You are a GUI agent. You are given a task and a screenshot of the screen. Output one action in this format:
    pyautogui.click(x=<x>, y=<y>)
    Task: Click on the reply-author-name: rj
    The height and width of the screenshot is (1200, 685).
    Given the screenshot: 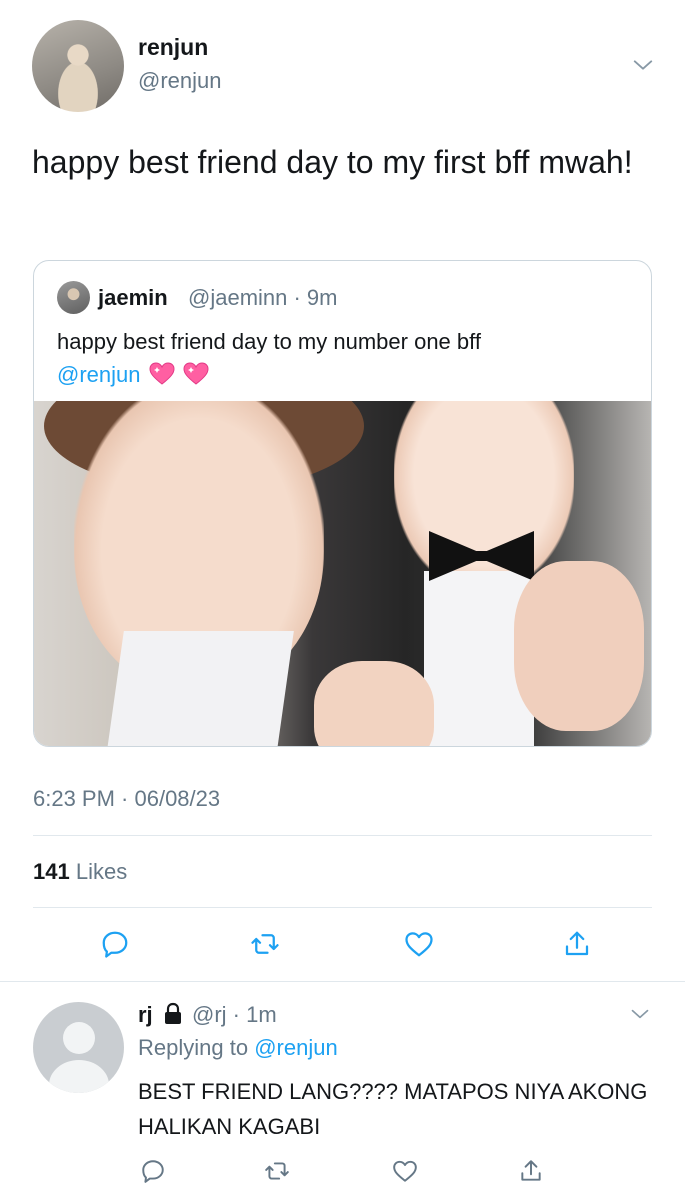 What is the action you would take?
    pyautogui.click(x=145, y=1015)
    